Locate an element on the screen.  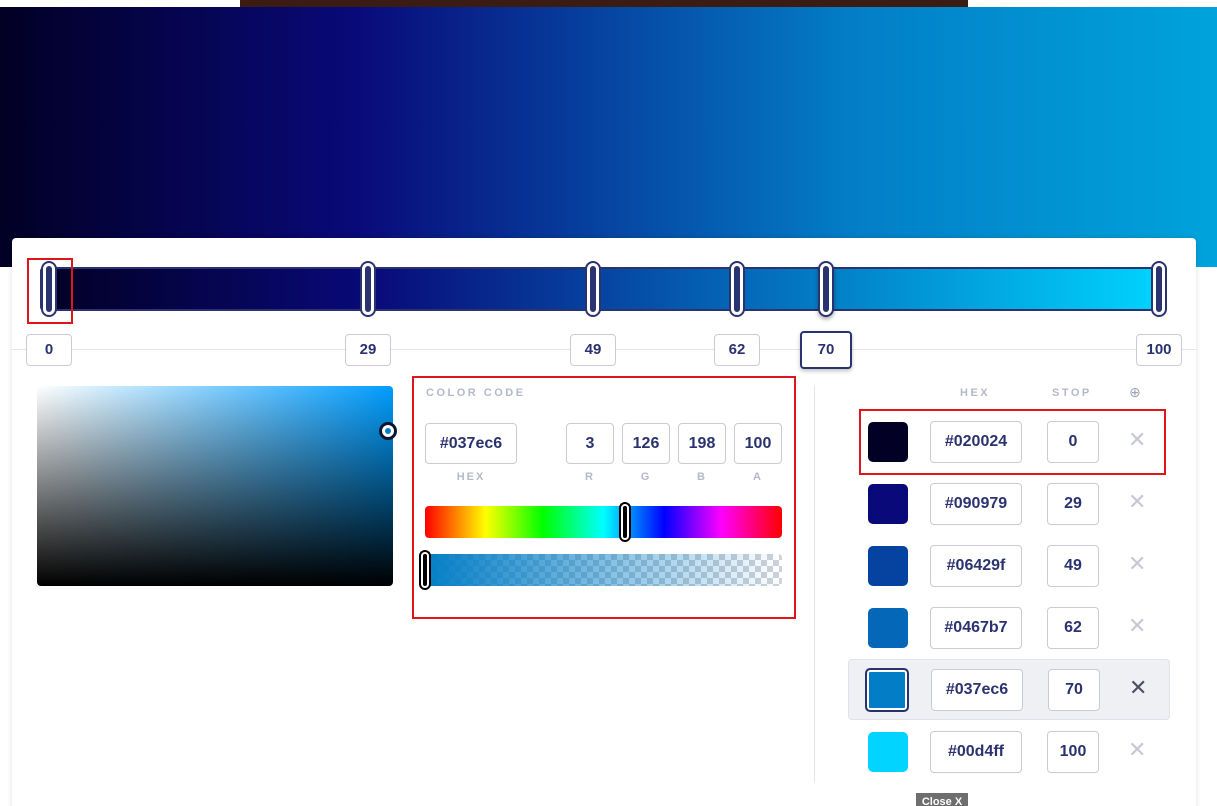
stop-label-49: 49 is located at coordinates (593, 350).